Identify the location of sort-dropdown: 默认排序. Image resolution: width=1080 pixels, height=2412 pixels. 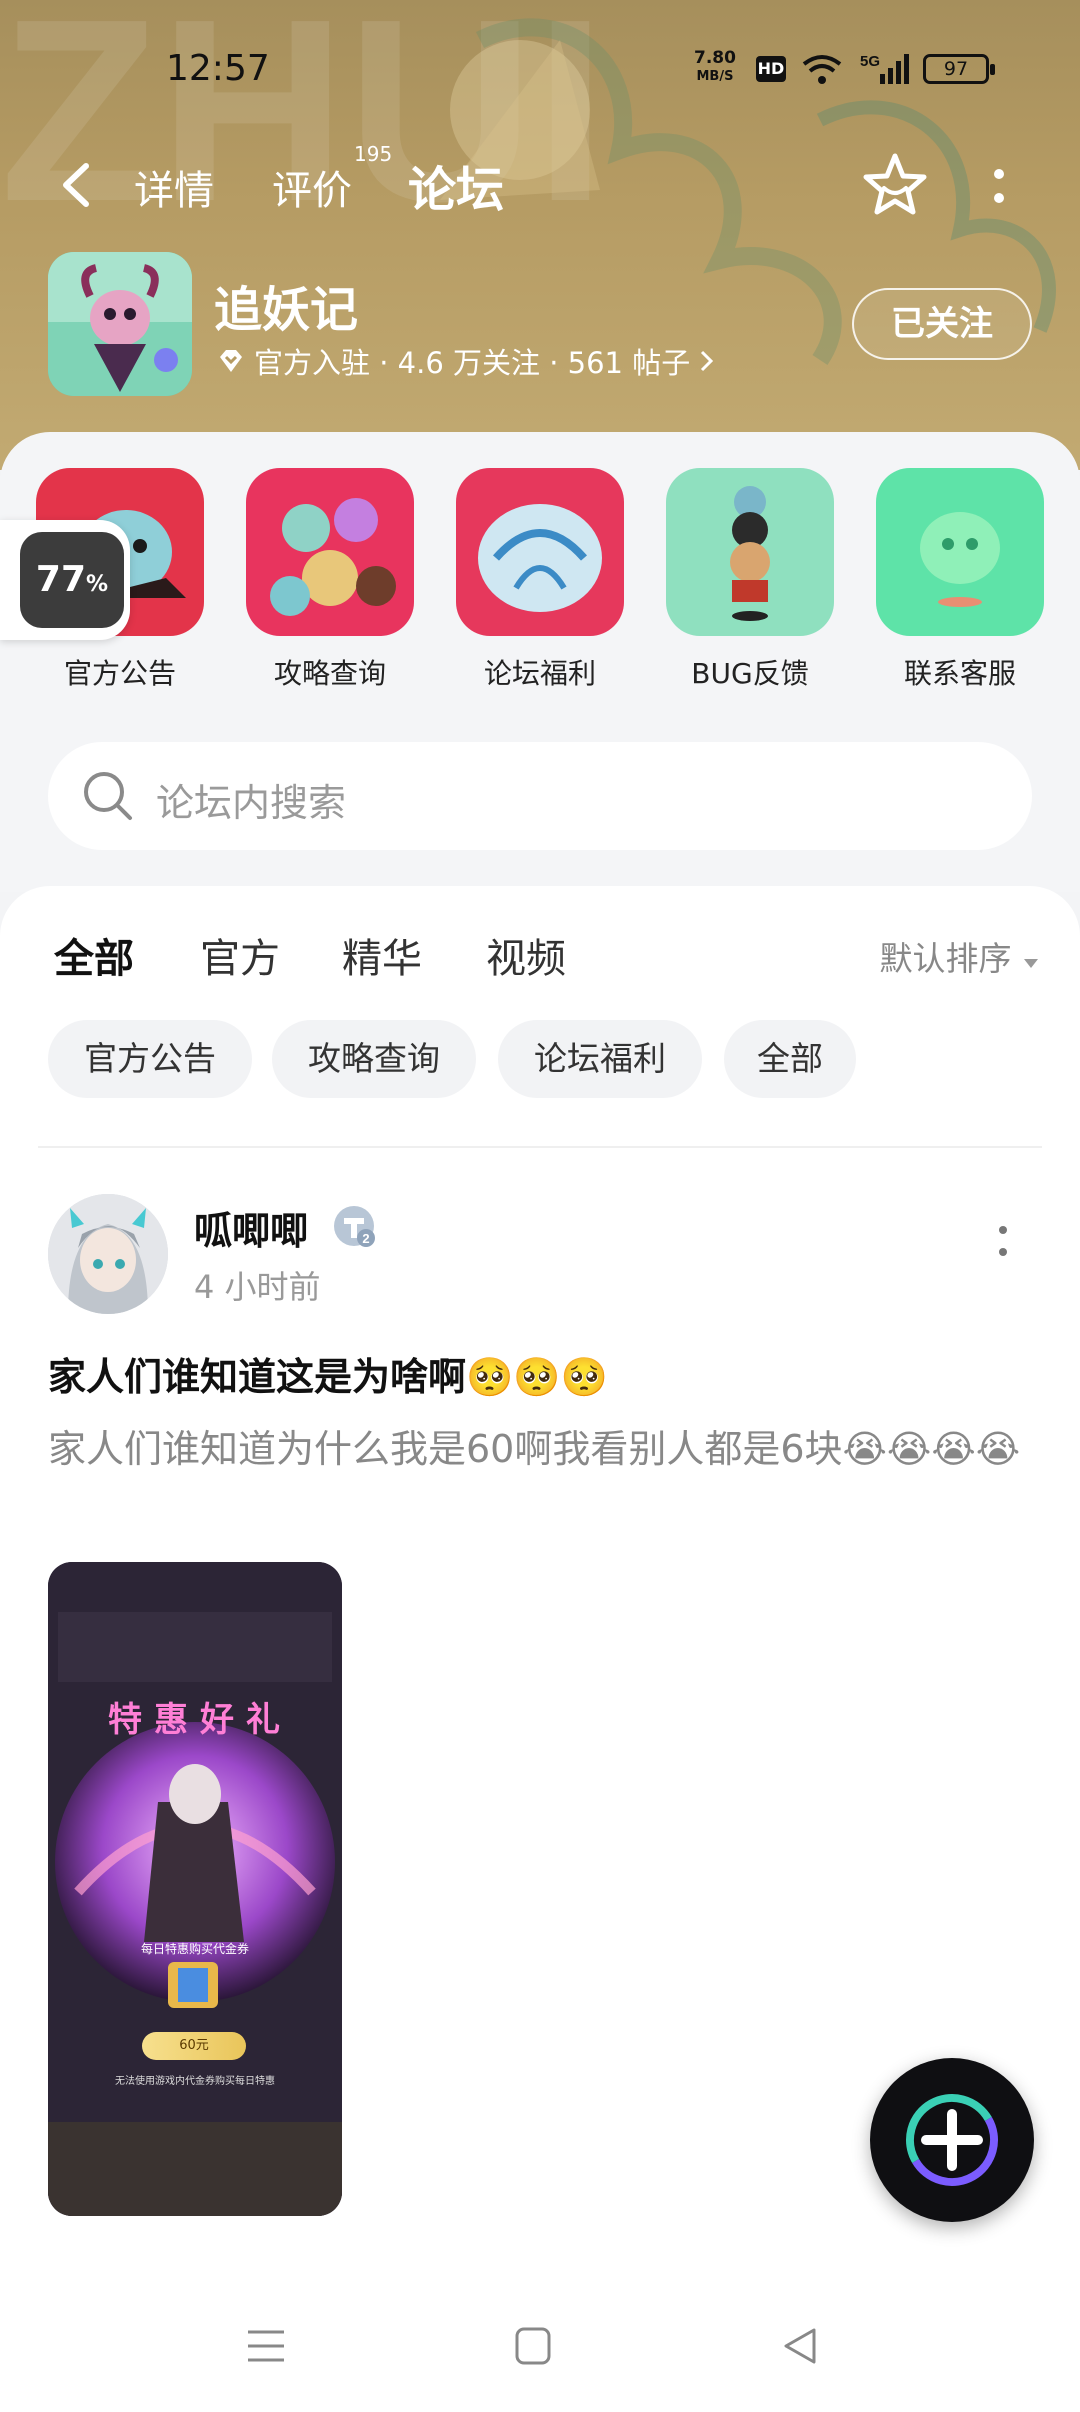
(960, 956).